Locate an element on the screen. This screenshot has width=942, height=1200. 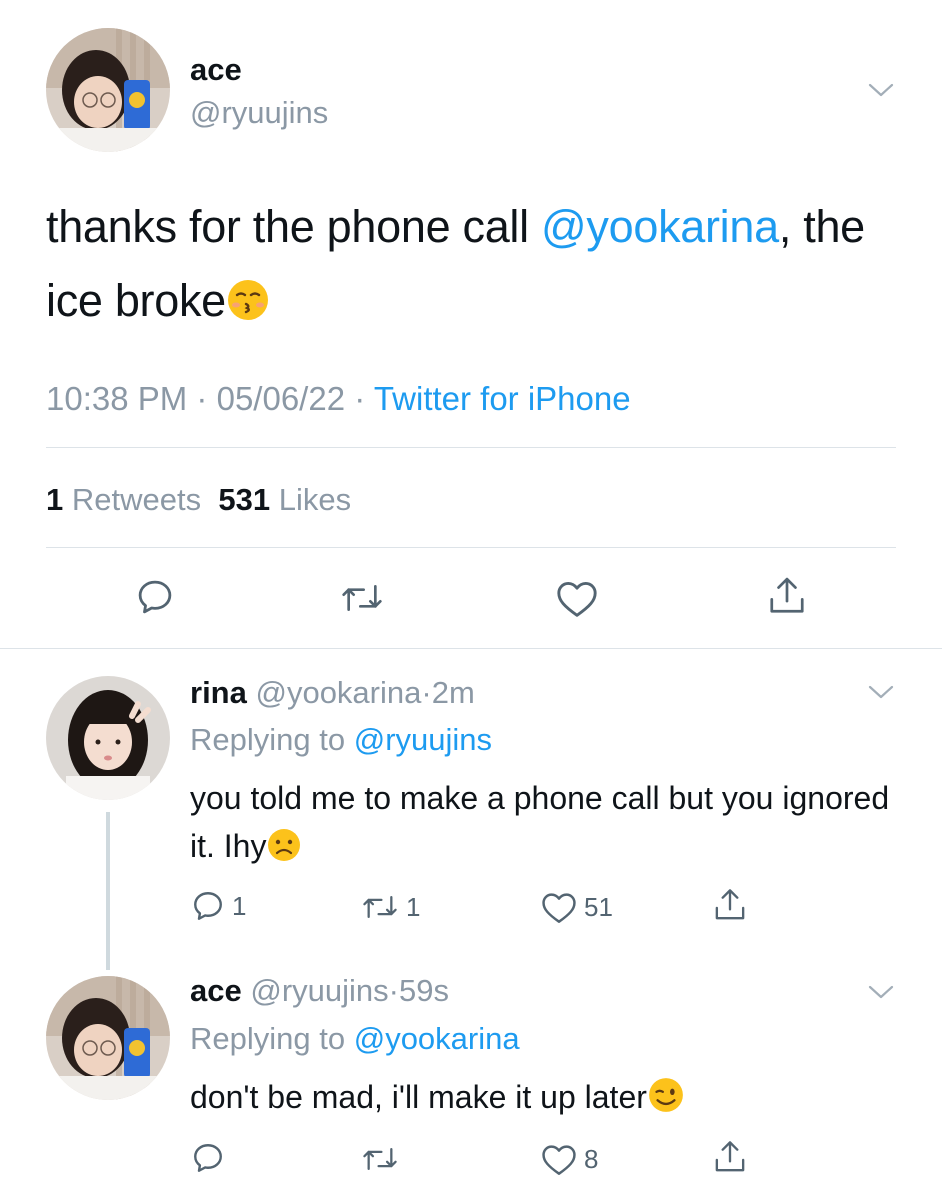
retweets-stat: 1 Retweets is located at coordinates (123, 499).